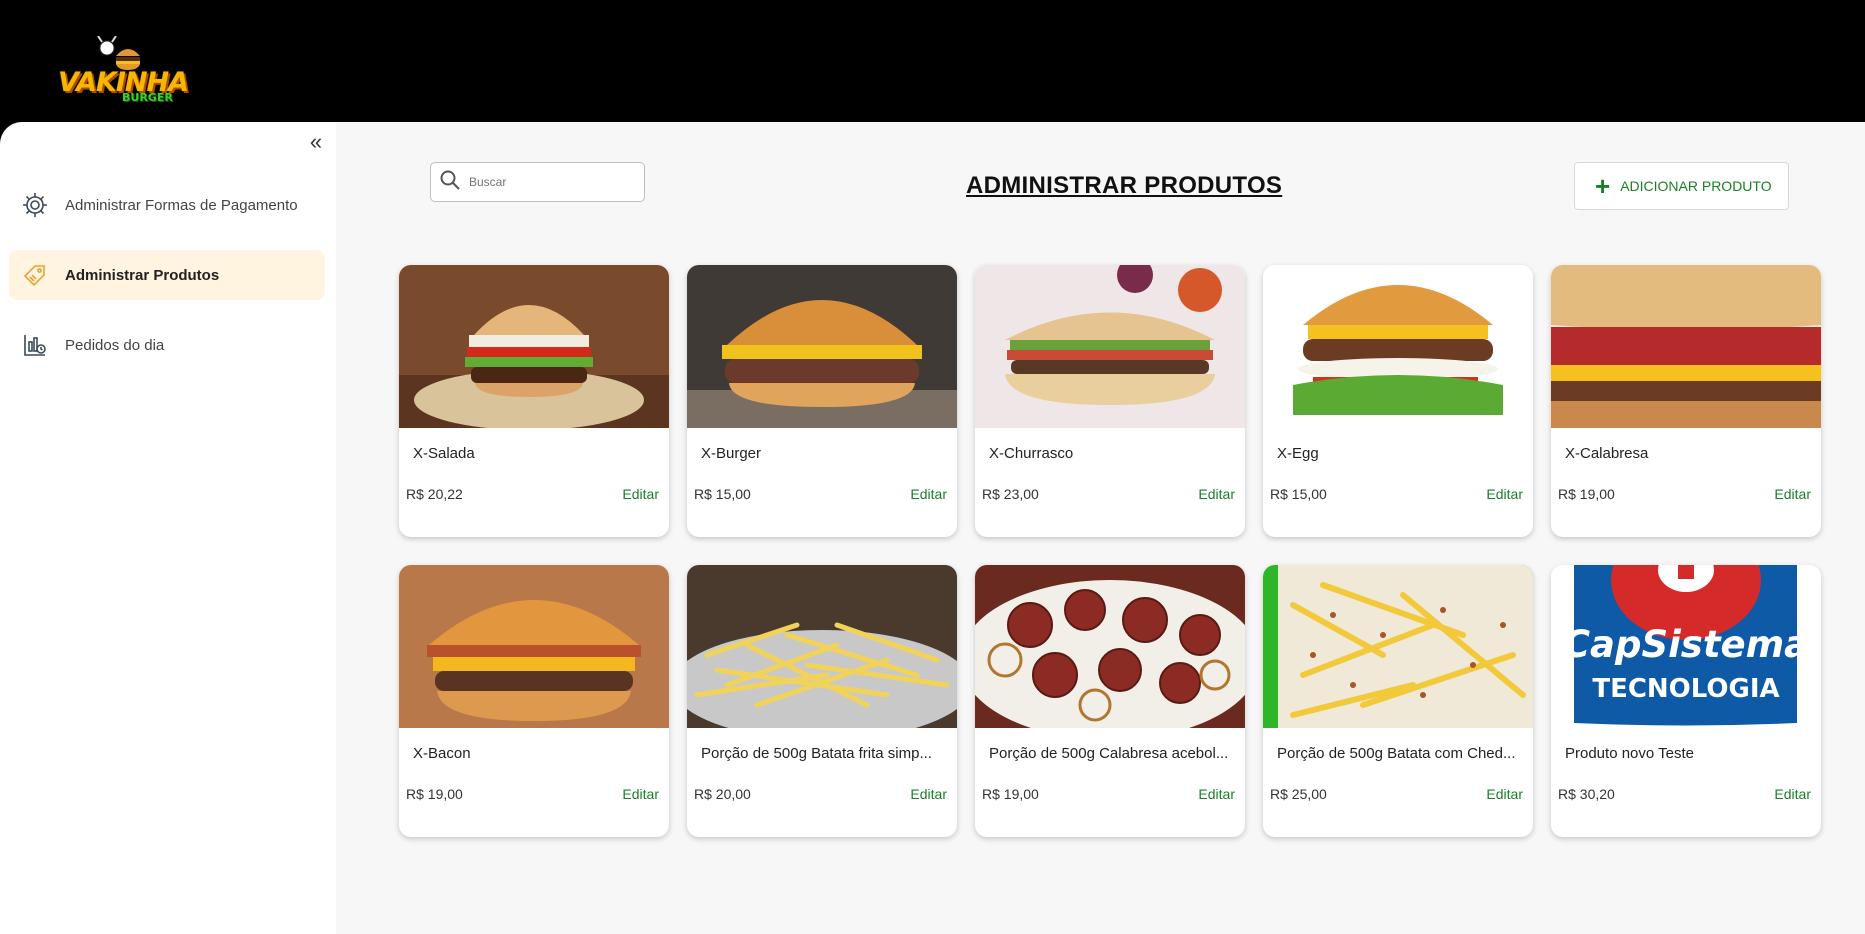  What do you see at coordinates (316, 142) in the screenshot?
I see `collapse-sidebar-icon: «` at bounding box center [316, 142].